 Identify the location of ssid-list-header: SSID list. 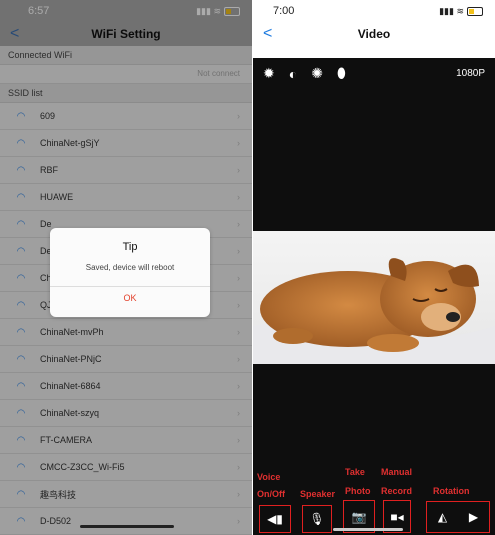
(126, 93).